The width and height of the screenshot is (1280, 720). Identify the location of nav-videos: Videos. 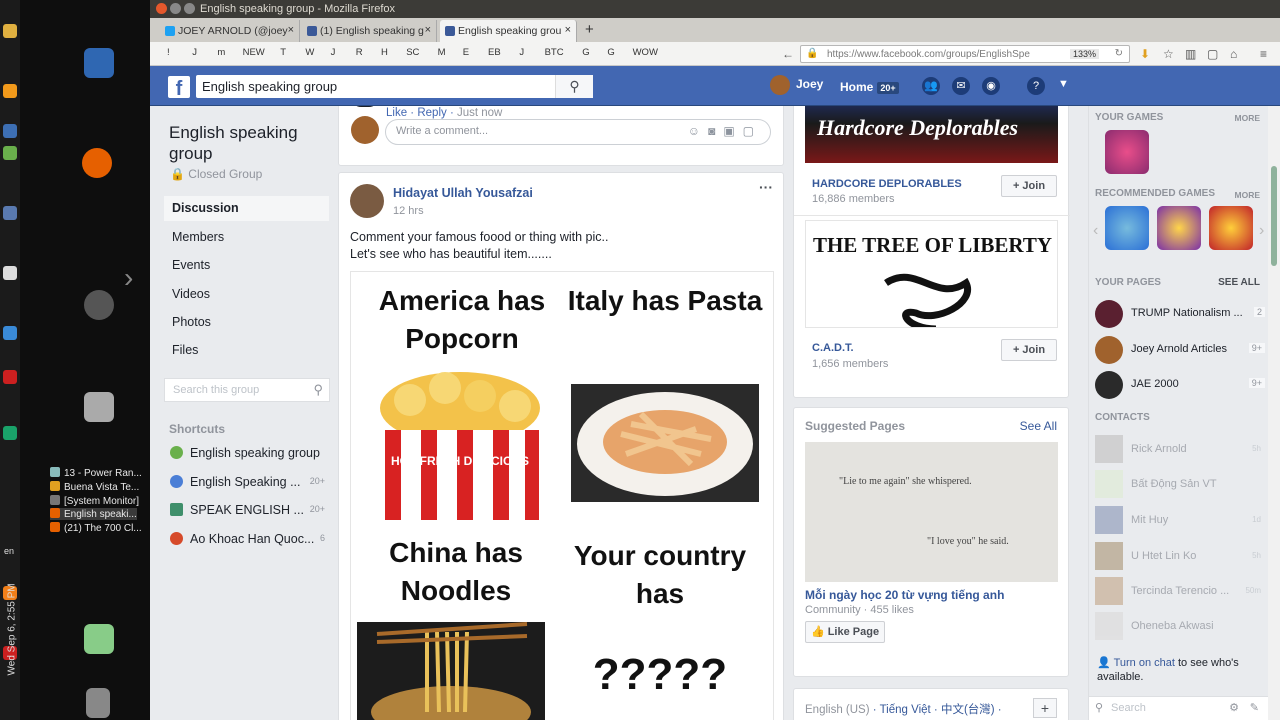
(246, 294).